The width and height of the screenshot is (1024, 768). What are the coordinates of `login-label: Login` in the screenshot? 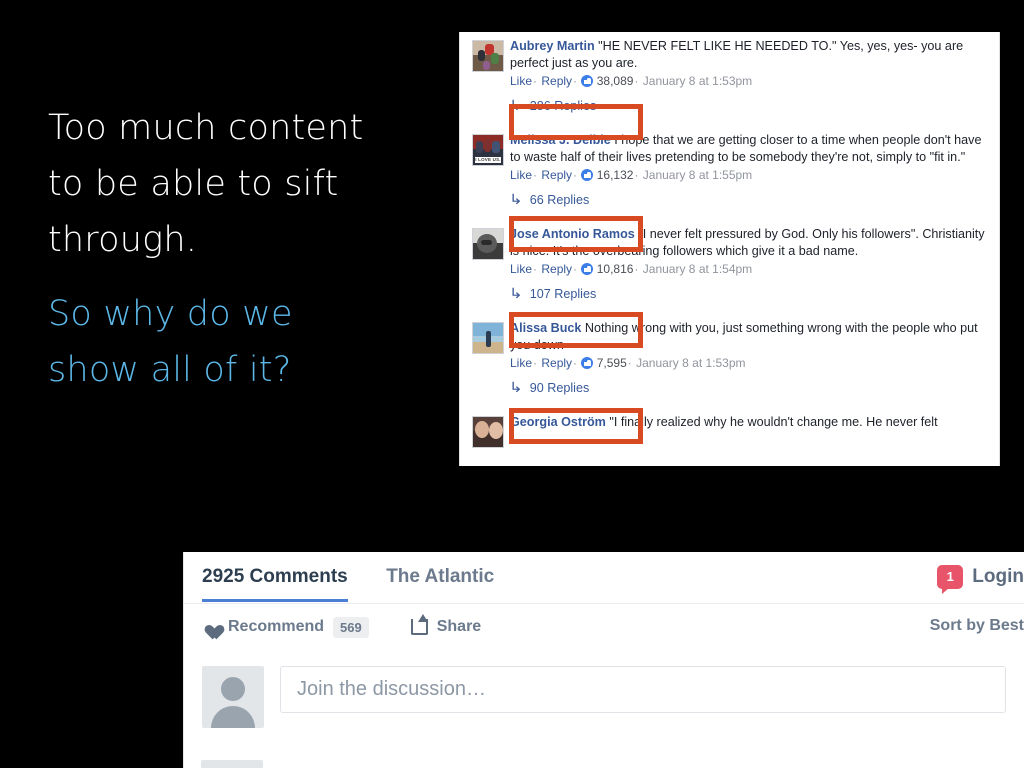 It's located at (998, 577).